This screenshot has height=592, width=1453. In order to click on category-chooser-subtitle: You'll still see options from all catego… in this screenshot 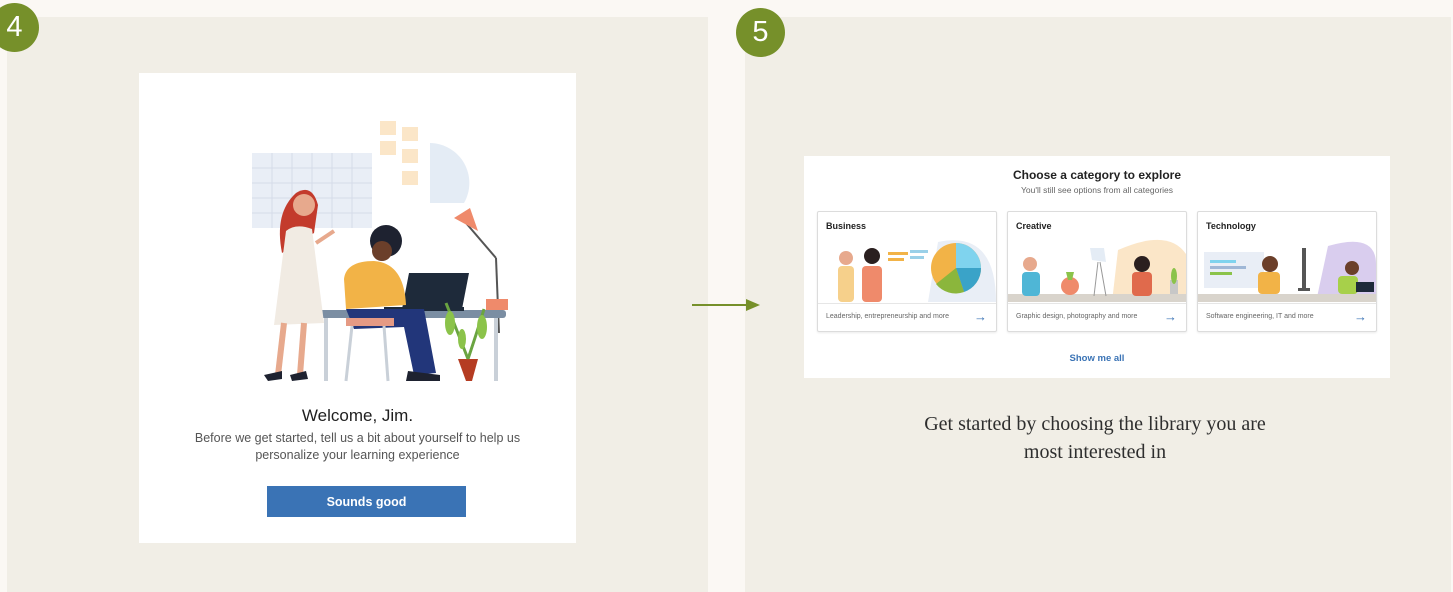, I will do `click(1097, 190)`.